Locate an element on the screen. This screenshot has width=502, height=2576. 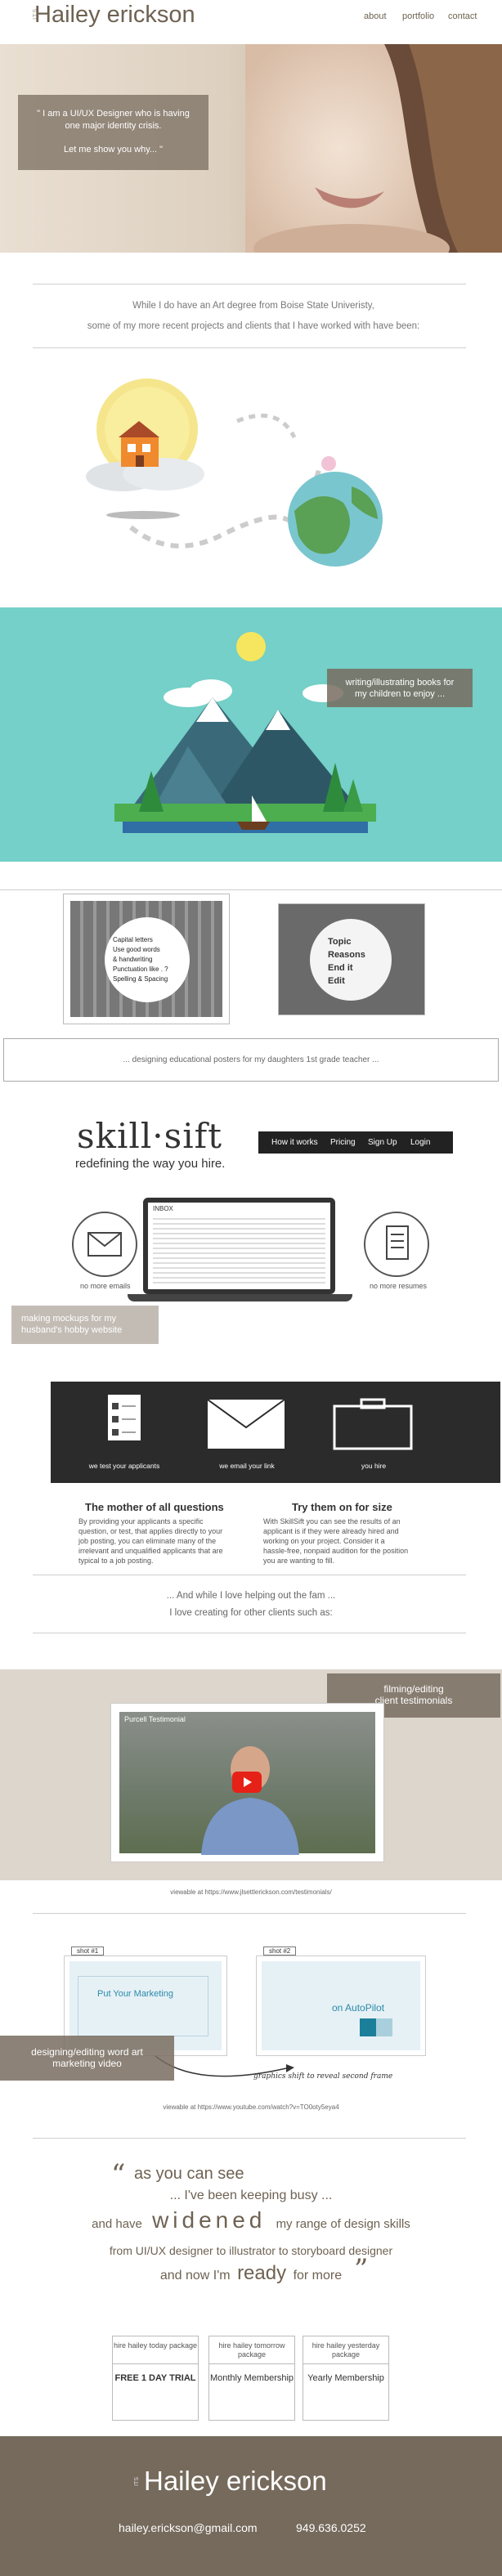
shot2-label: shot #2 is located at coordinates (280, 1952).